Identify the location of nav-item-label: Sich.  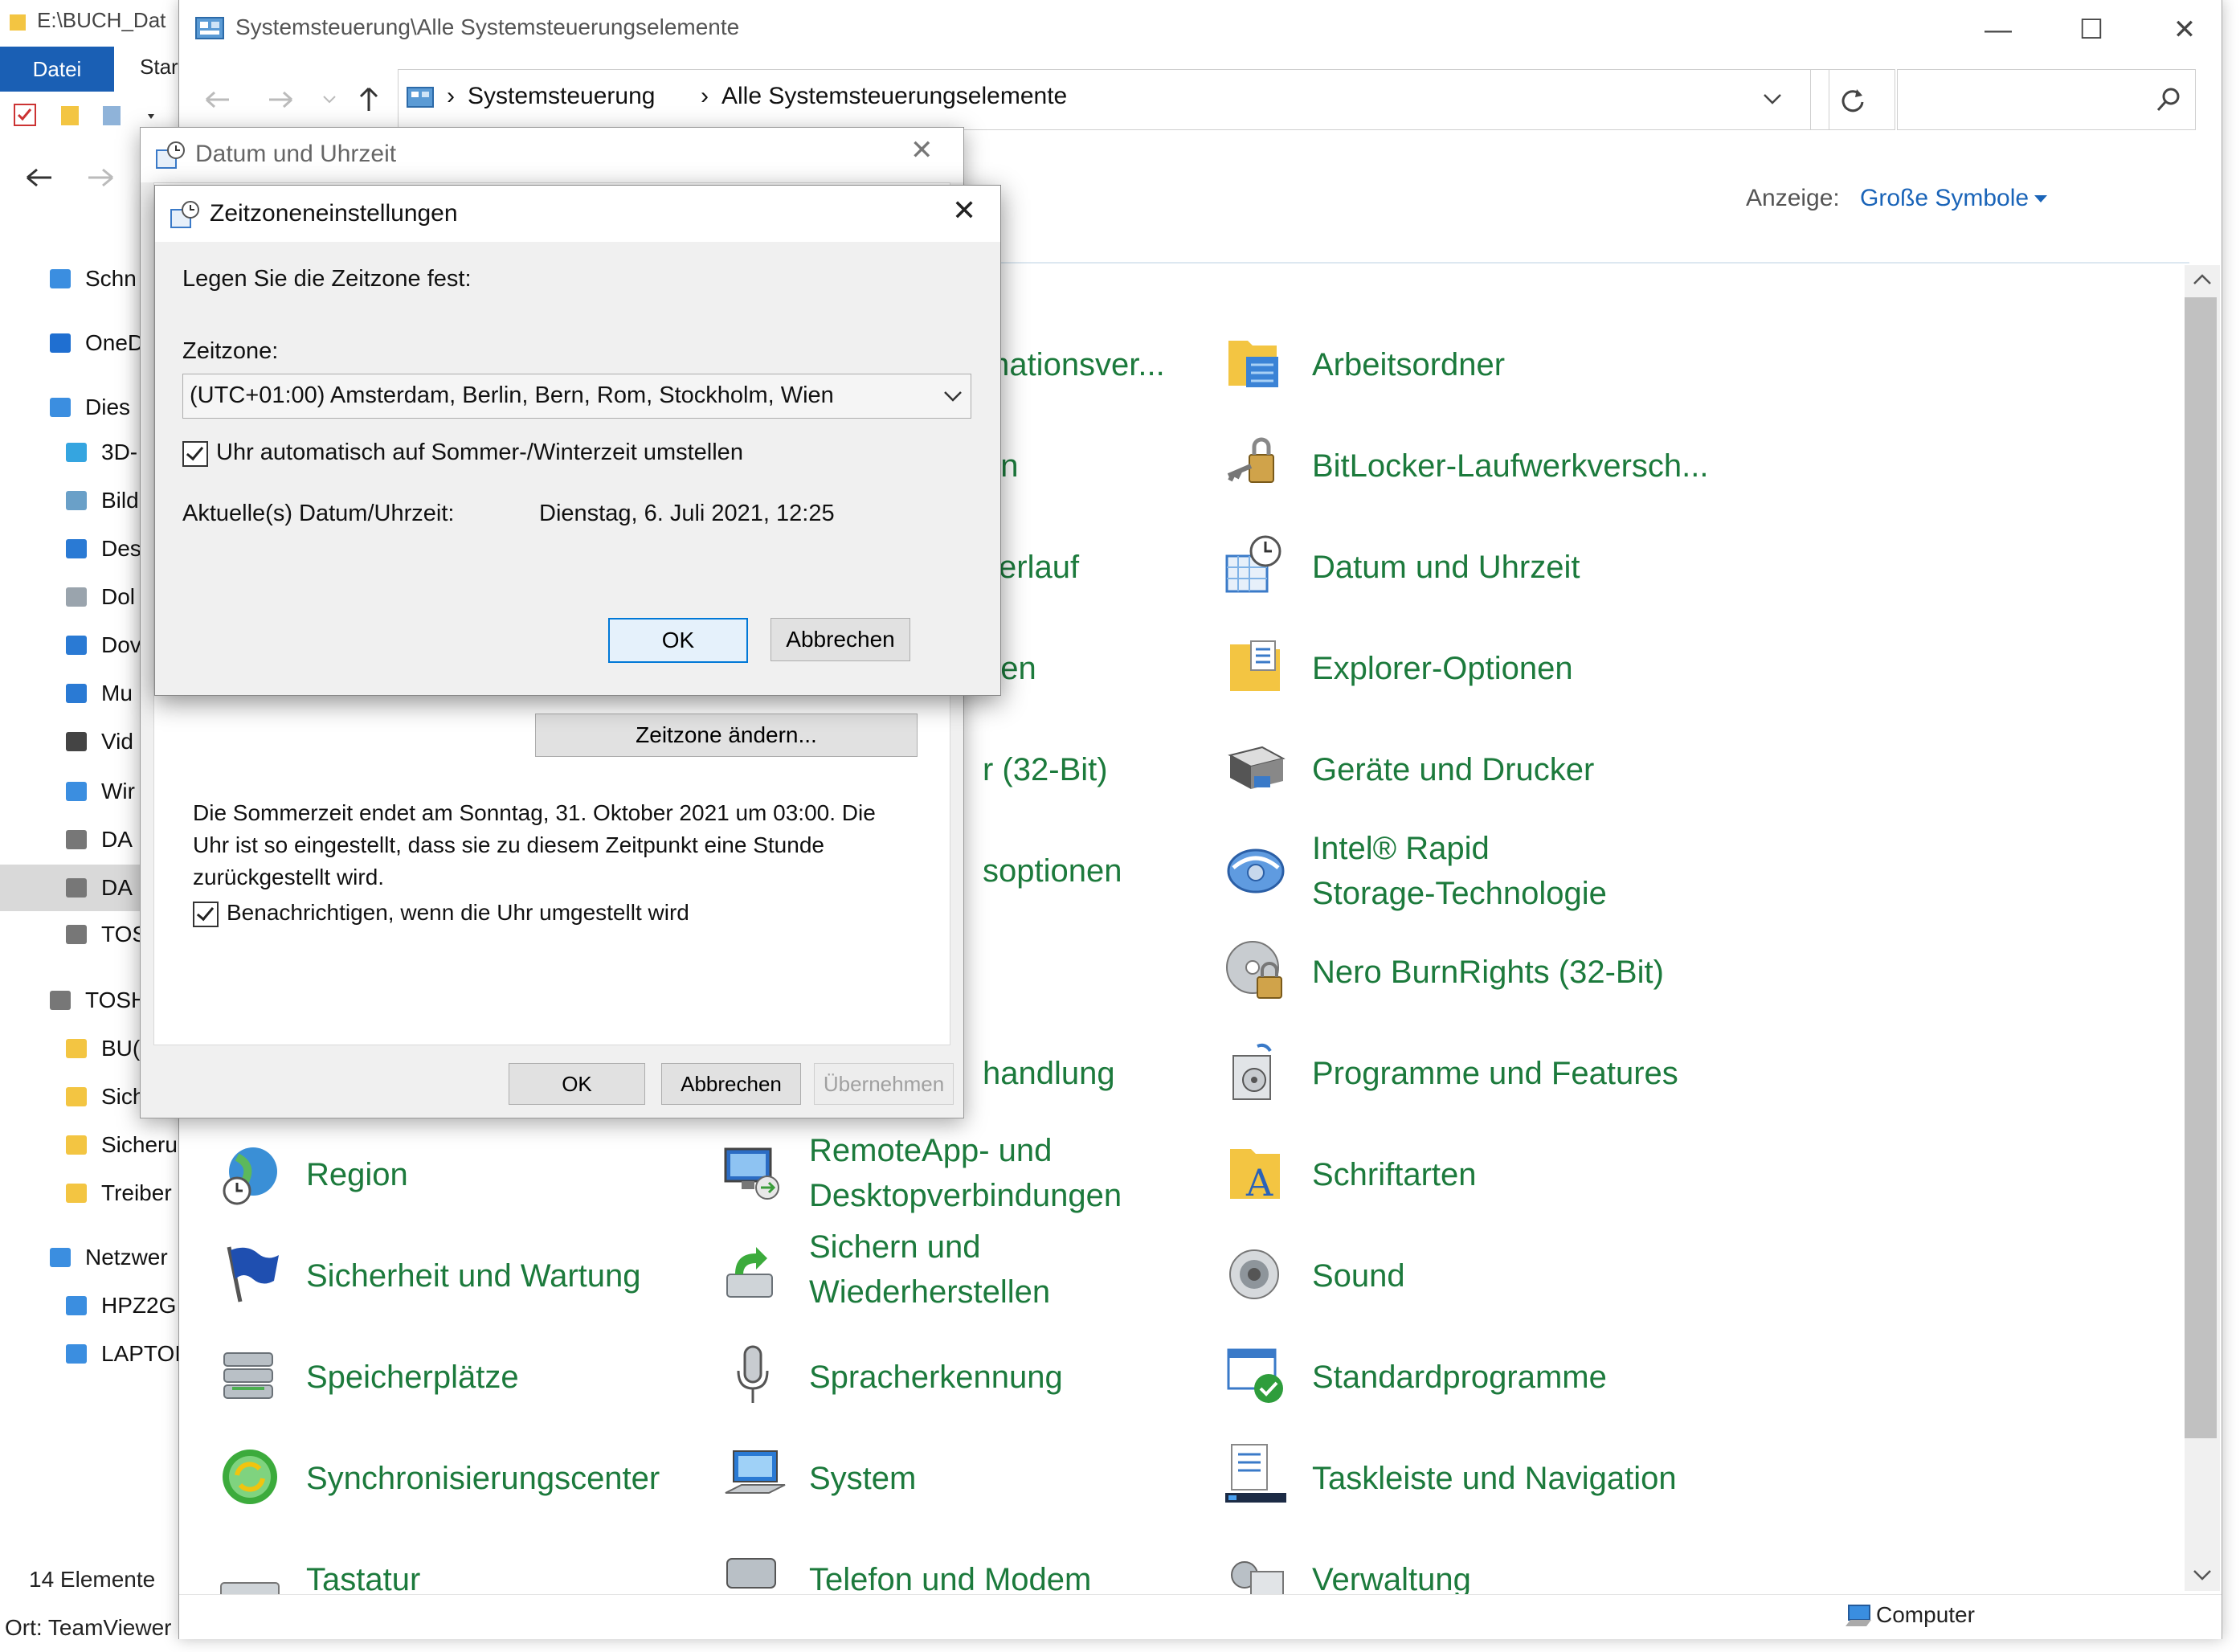
(123, 1096).